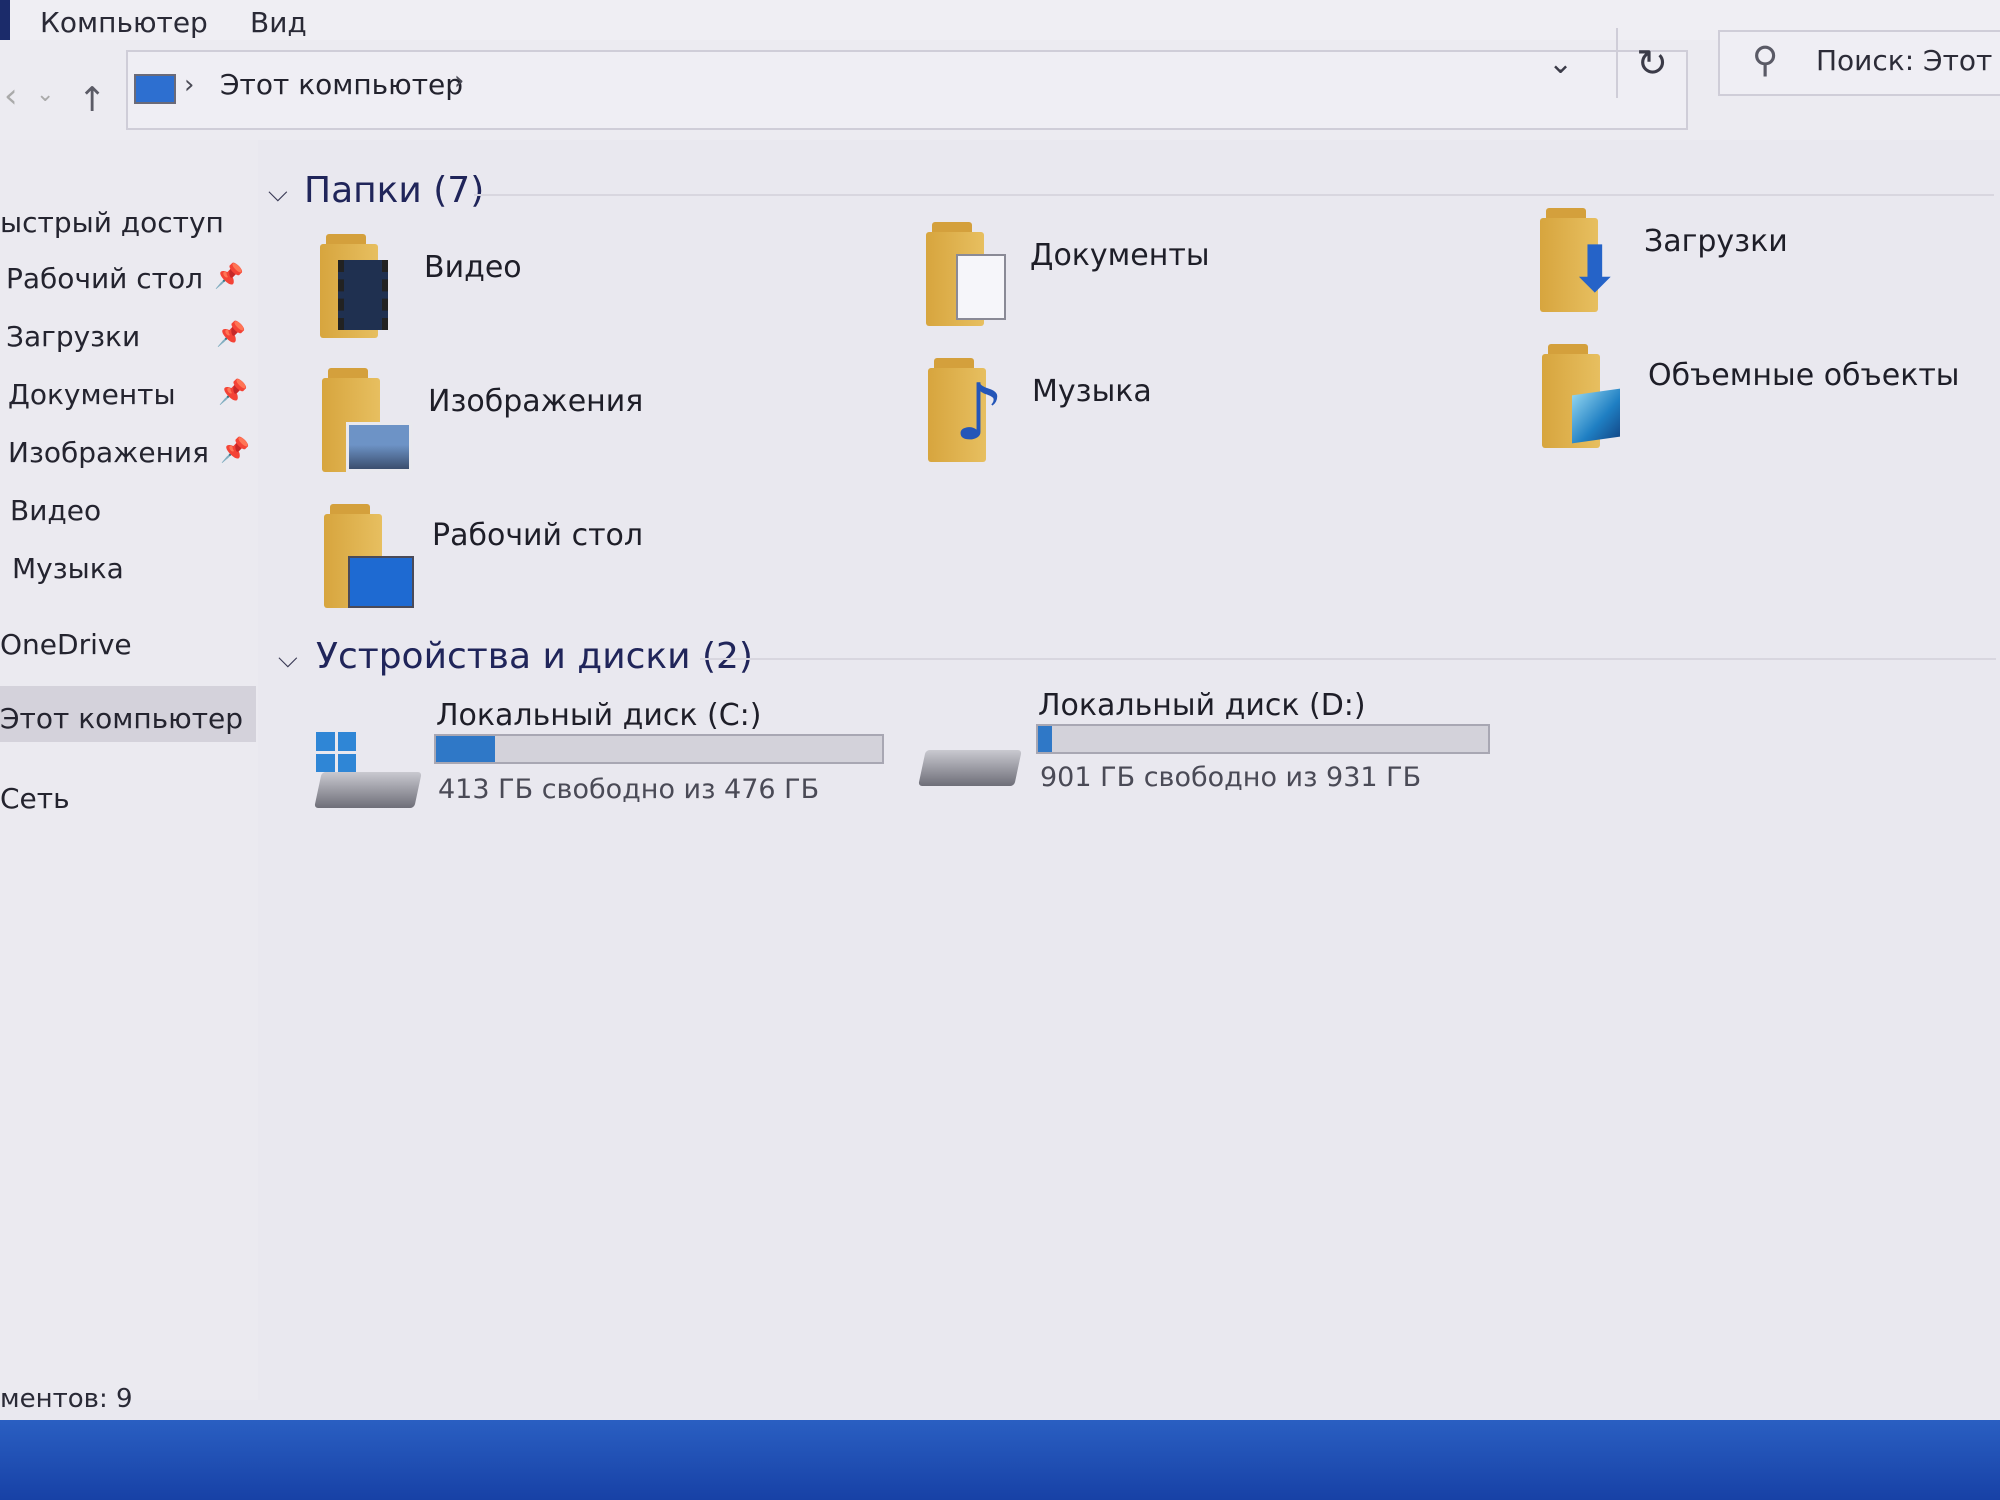 Image resolution: width=2000 pixels, height=1500 pixels. What do you see at coordinates (288, 659) in the screenshot?
I see `collapse-devices-icon: ⌵` at bounding box center [288, 659].